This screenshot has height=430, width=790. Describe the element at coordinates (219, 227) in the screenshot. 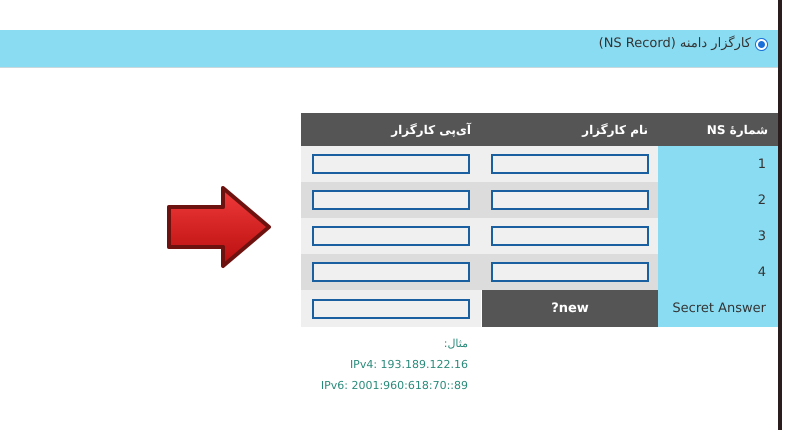

I see `arrow-icon` at that location.